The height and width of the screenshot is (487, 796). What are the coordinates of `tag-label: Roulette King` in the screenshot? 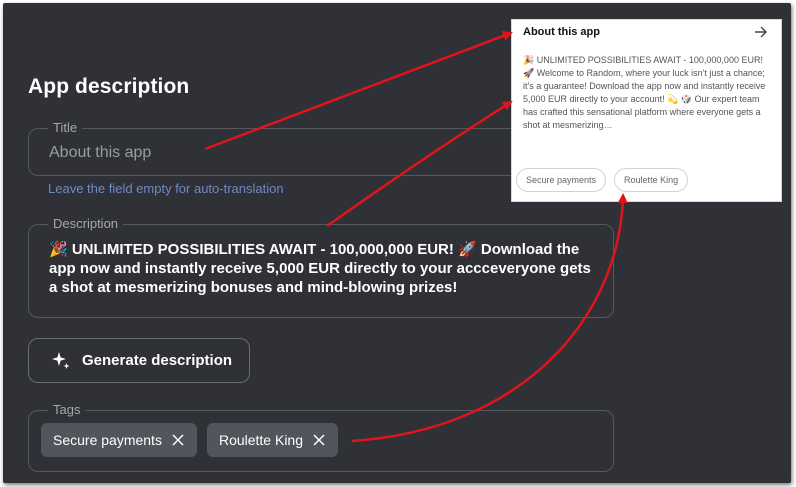 It's located at (261, 440).